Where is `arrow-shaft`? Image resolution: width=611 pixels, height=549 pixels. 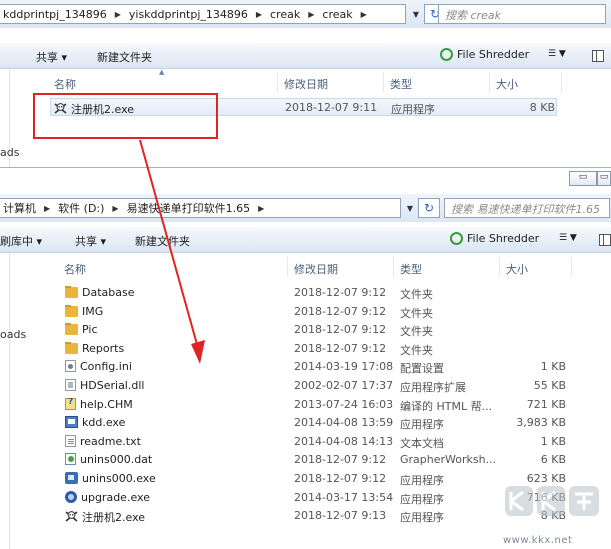
arrow-shaft is located at coordinates (169, 244).